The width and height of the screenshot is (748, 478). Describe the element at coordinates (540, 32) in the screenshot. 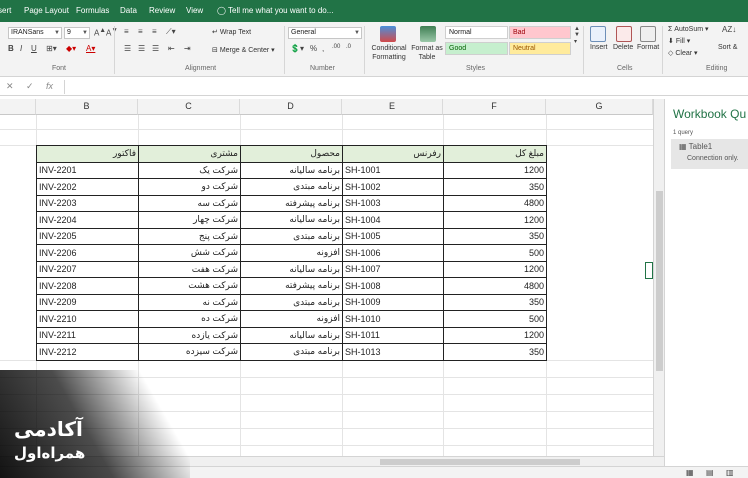

I see `style-bad: Bad` at that location.